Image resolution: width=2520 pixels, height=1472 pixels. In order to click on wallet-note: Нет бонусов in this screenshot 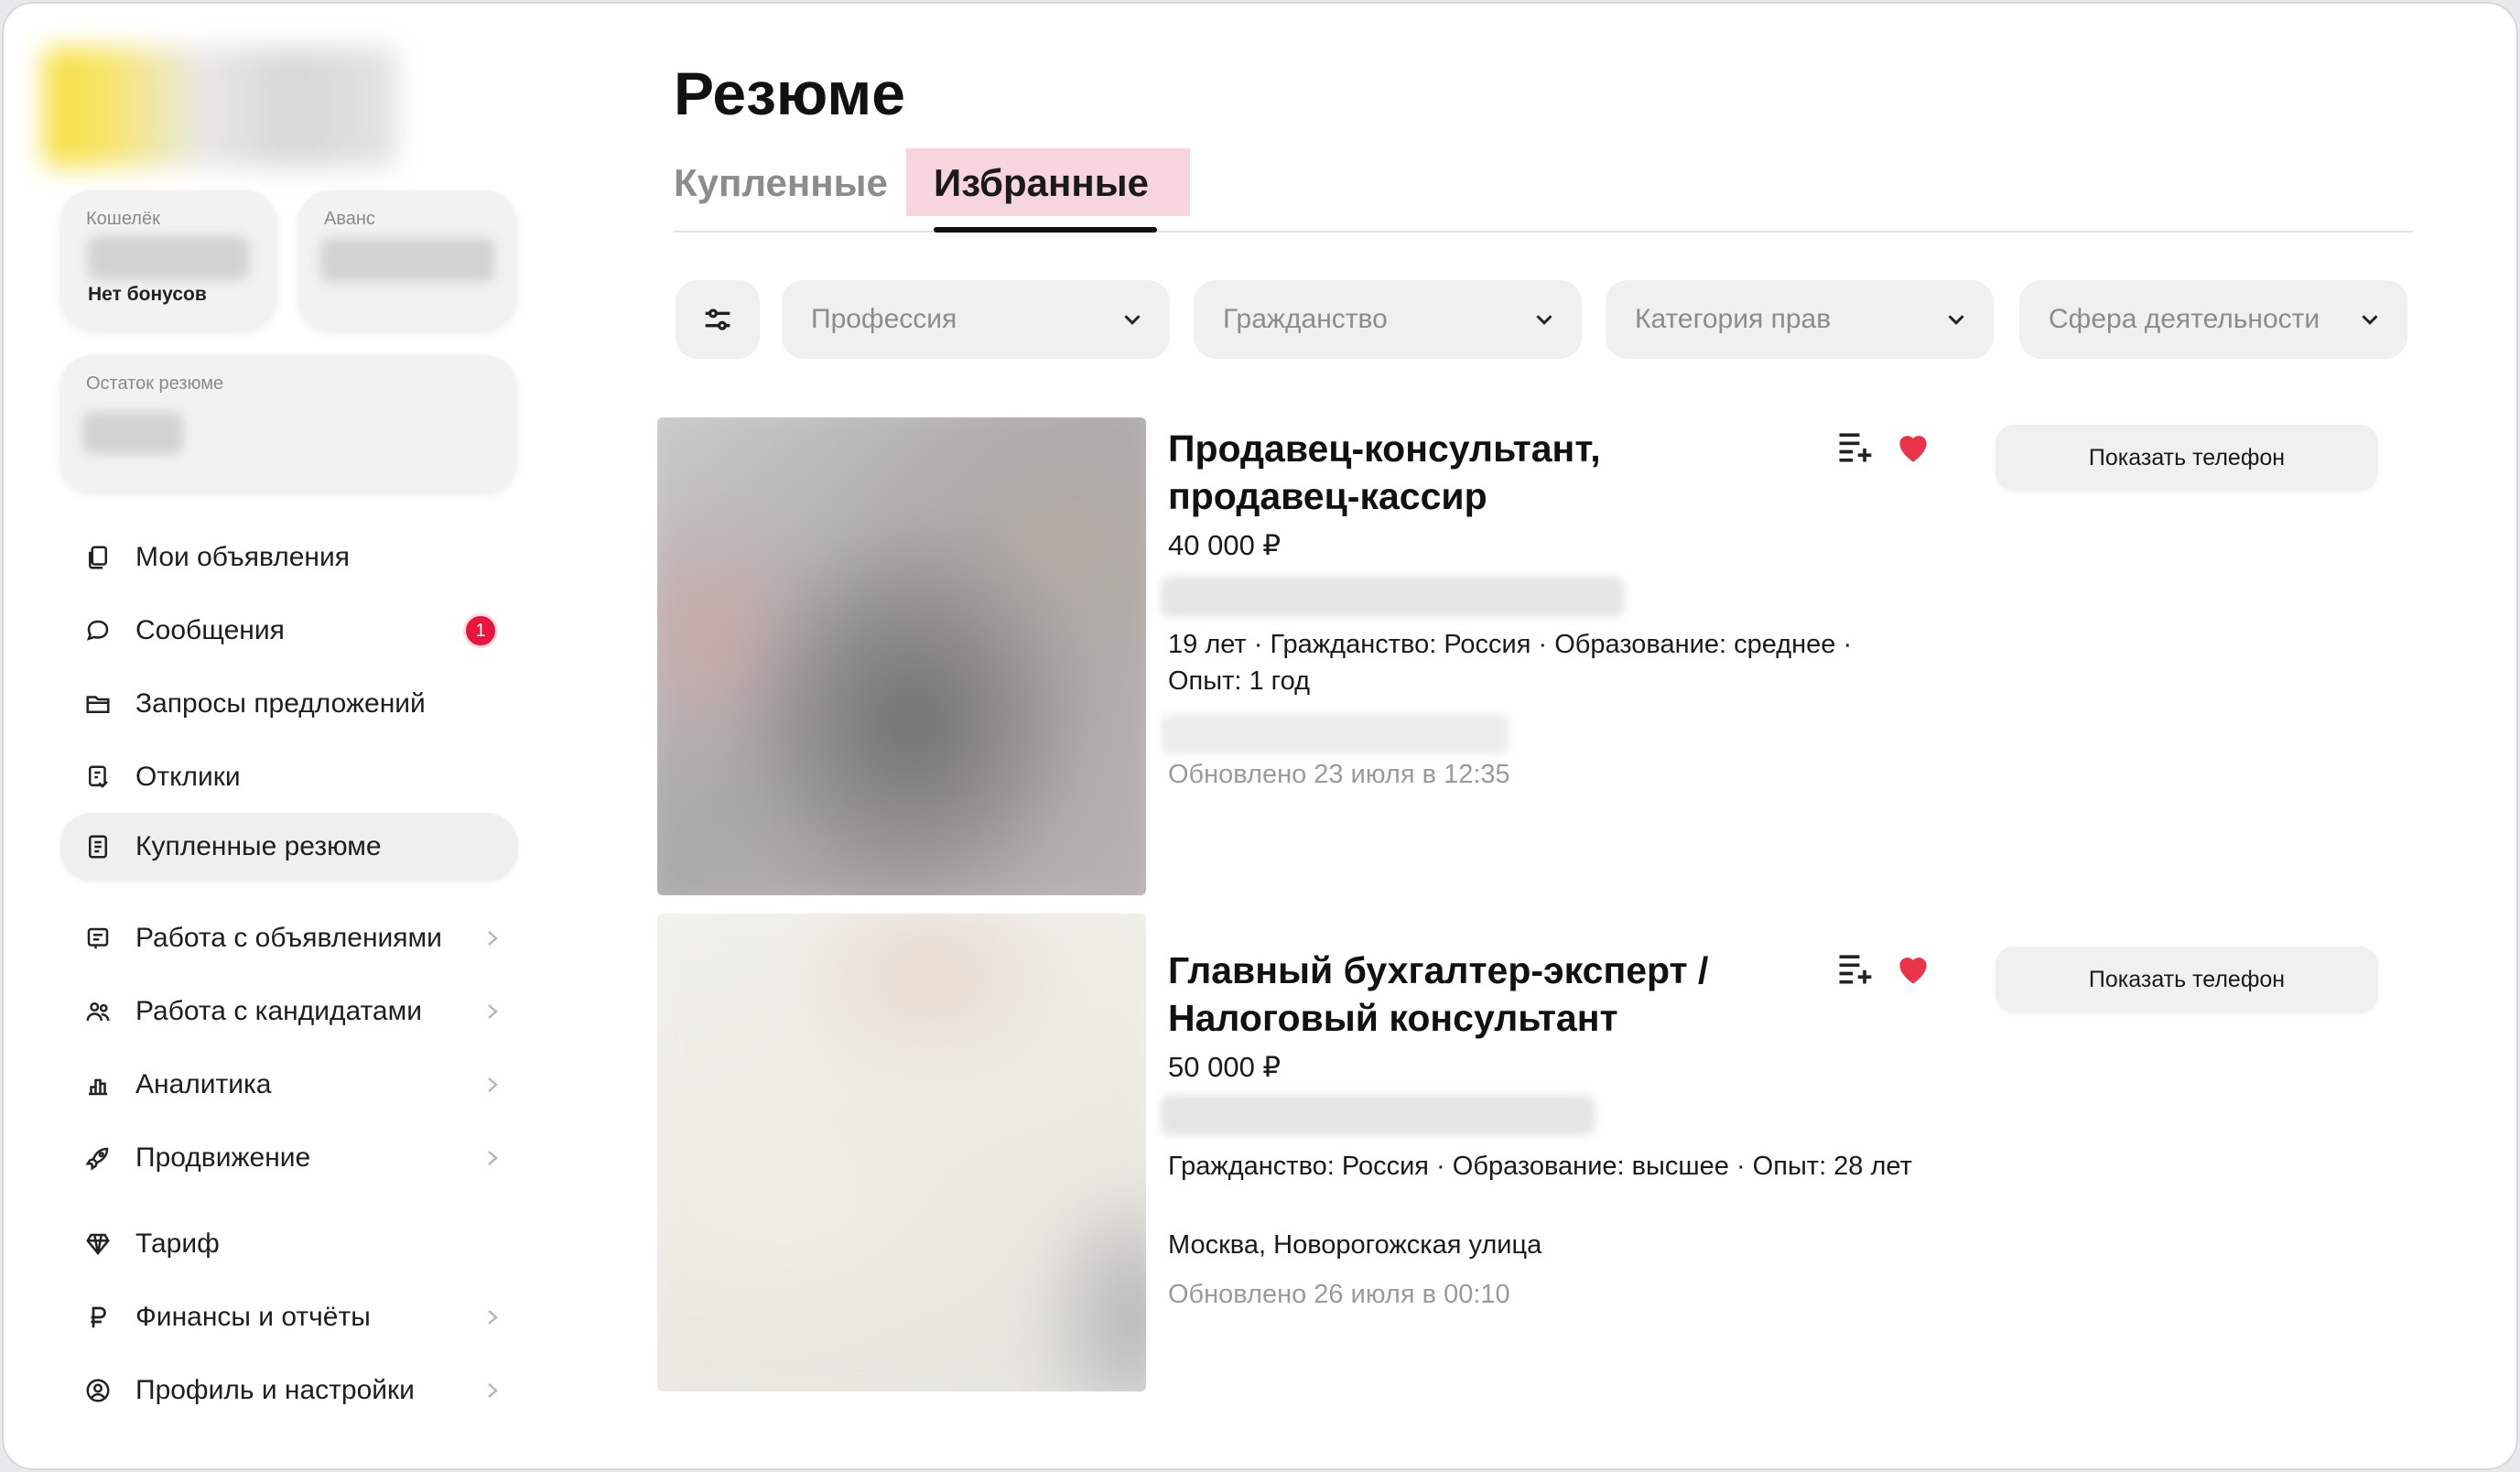, I will do `click(147, 295)`.